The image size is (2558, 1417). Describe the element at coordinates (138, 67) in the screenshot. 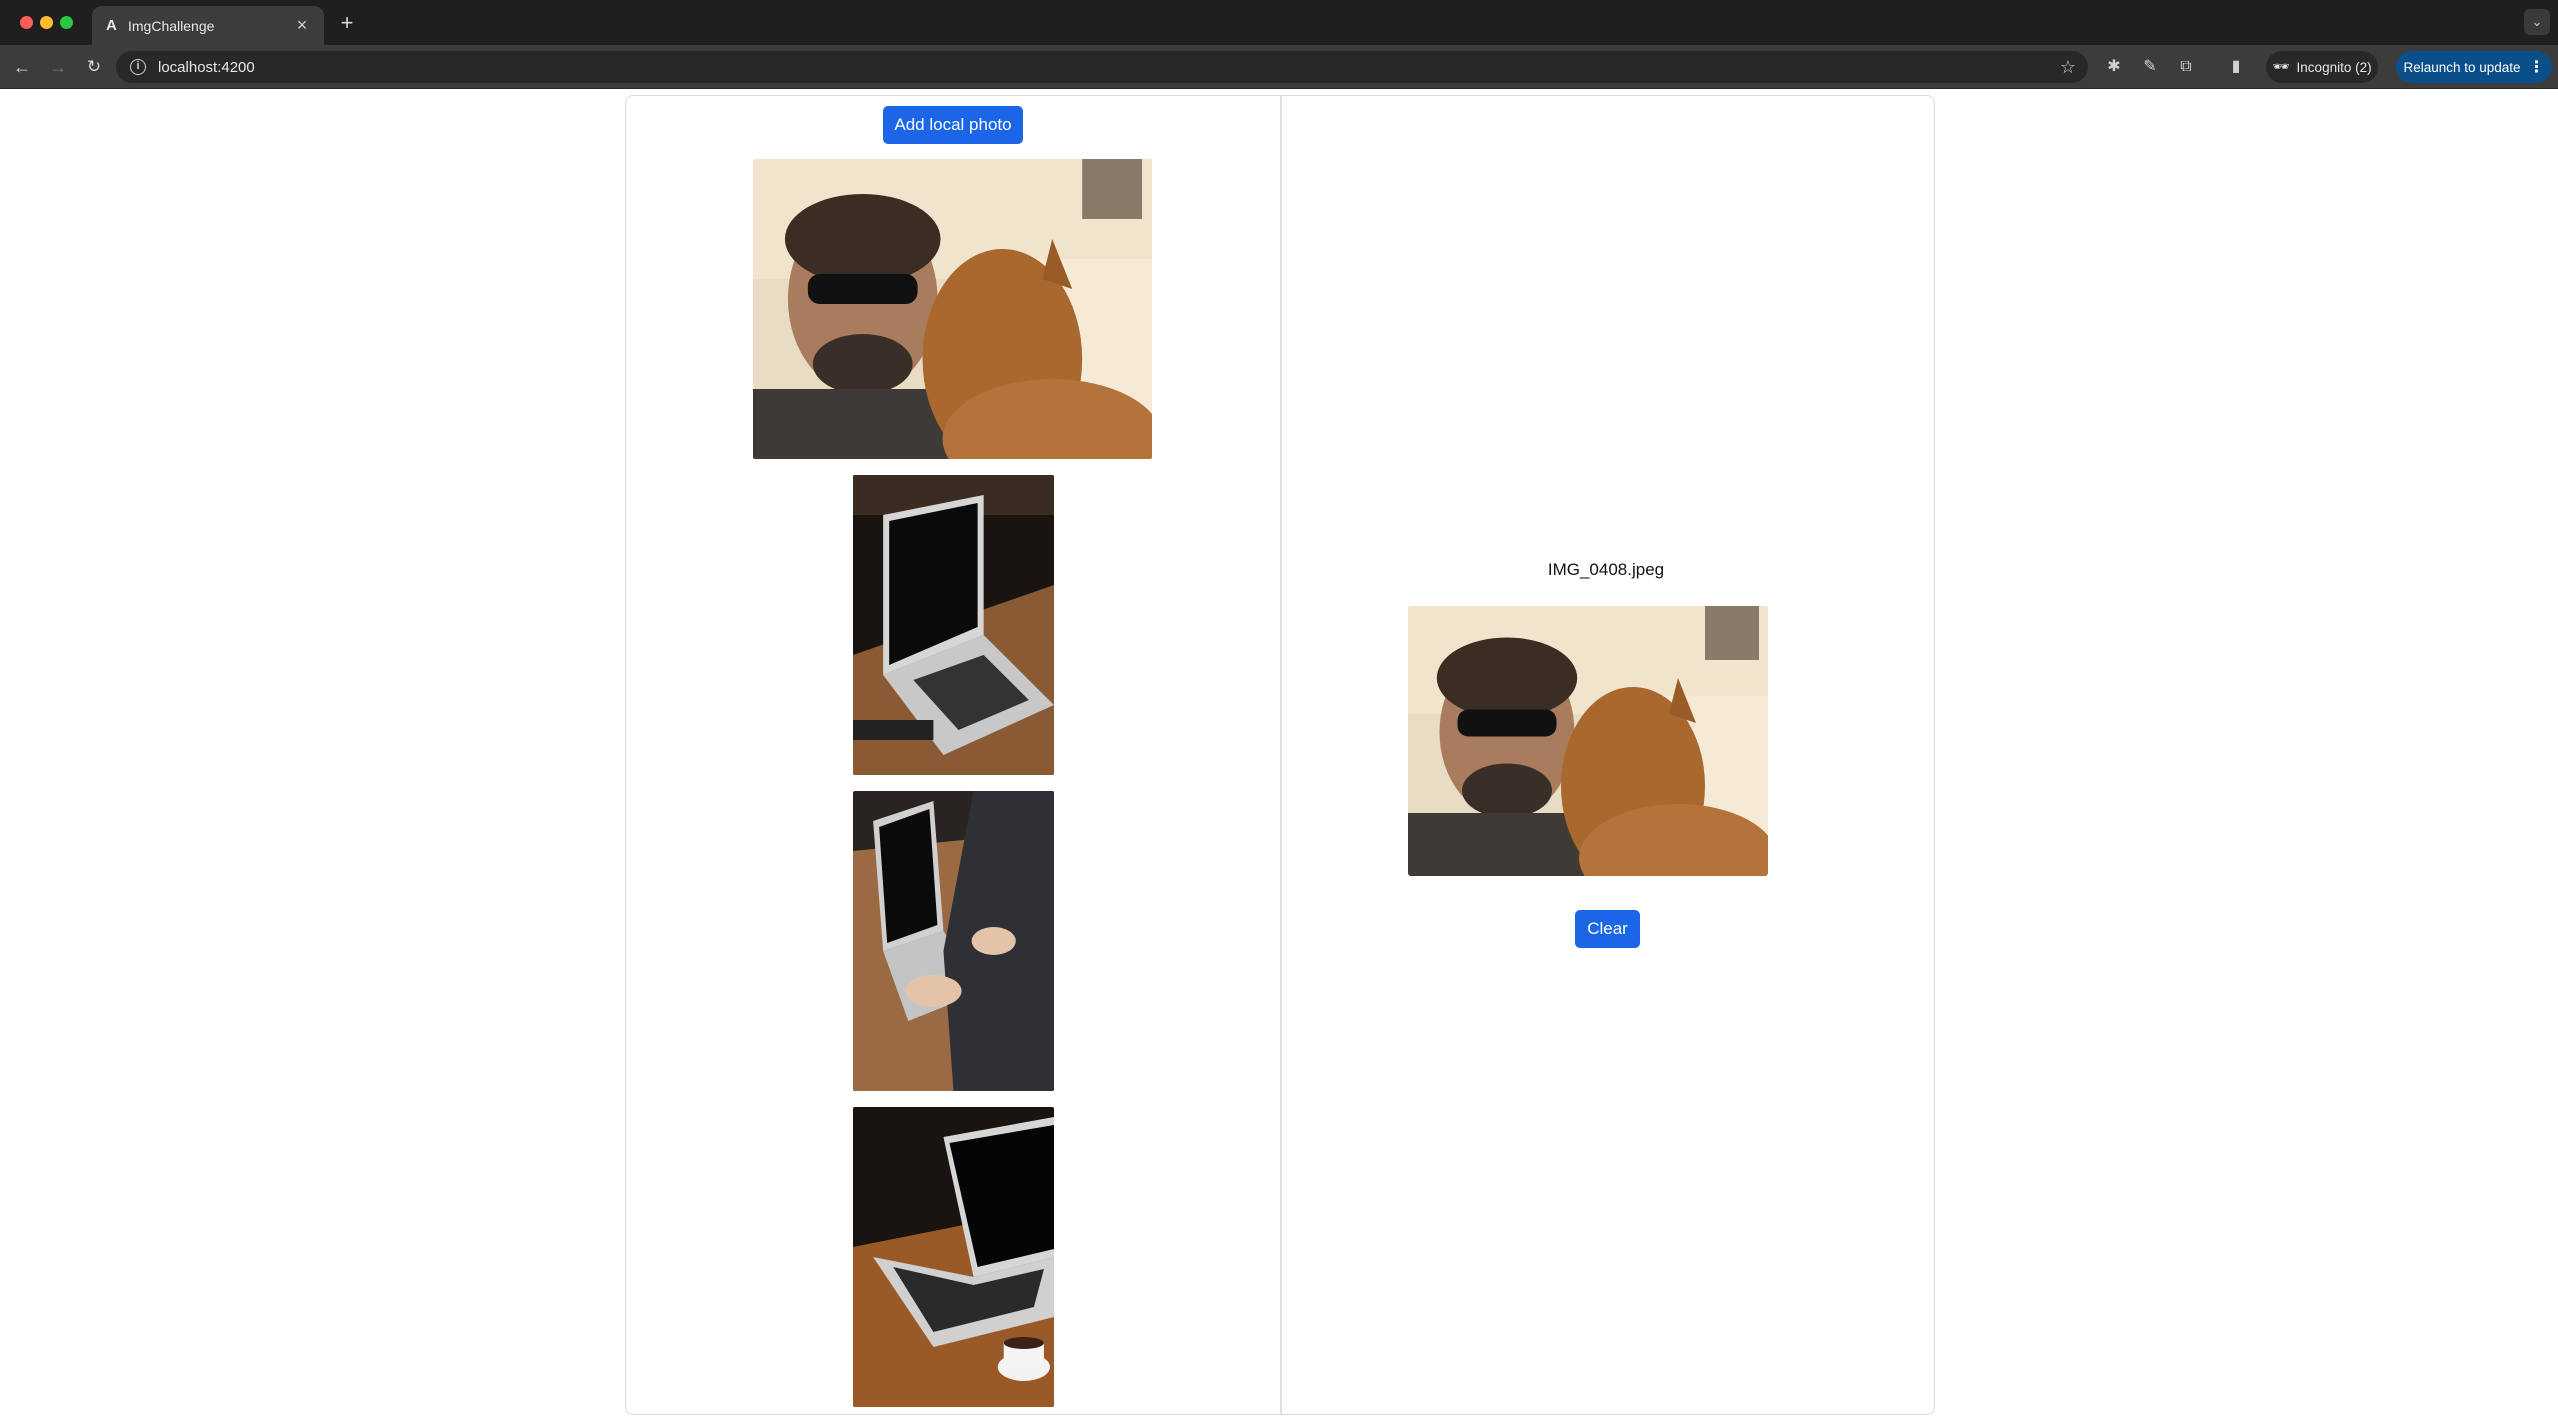

I see `info-icon: i` at that location.